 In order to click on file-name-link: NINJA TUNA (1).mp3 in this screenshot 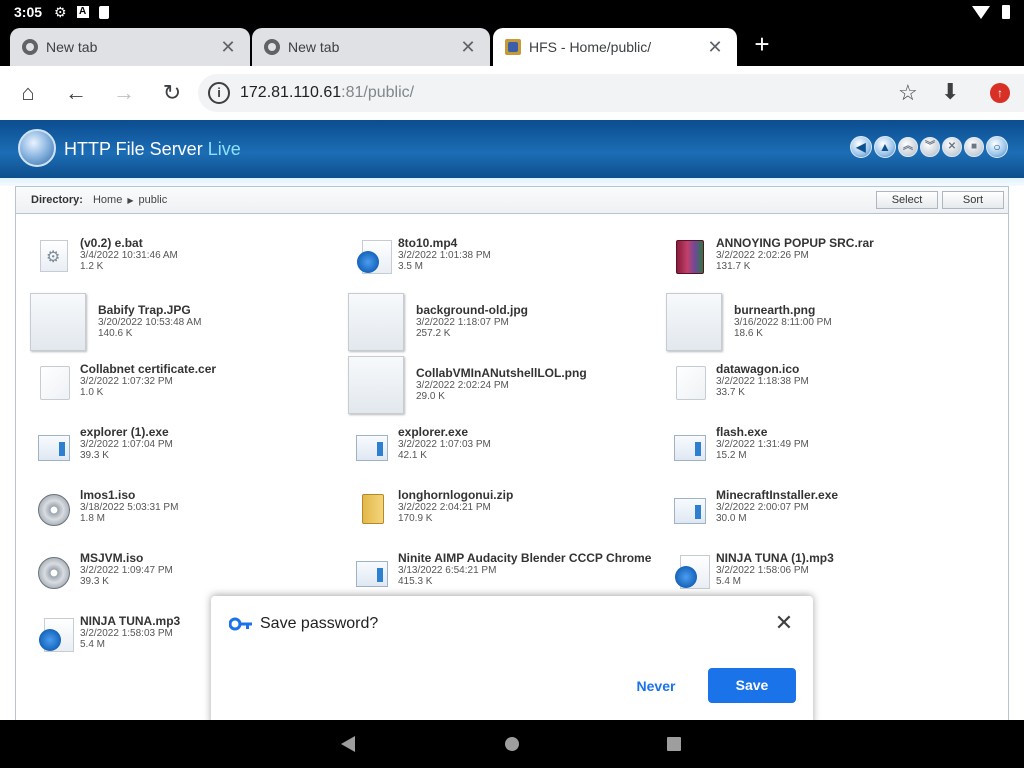, I will do `click(775, 558)`.